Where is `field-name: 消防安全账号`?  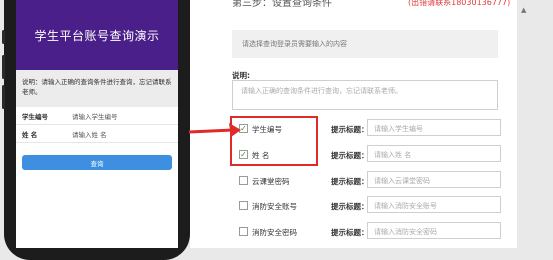 field-name: 消防安全账号 is located at coordinates (274, 206).